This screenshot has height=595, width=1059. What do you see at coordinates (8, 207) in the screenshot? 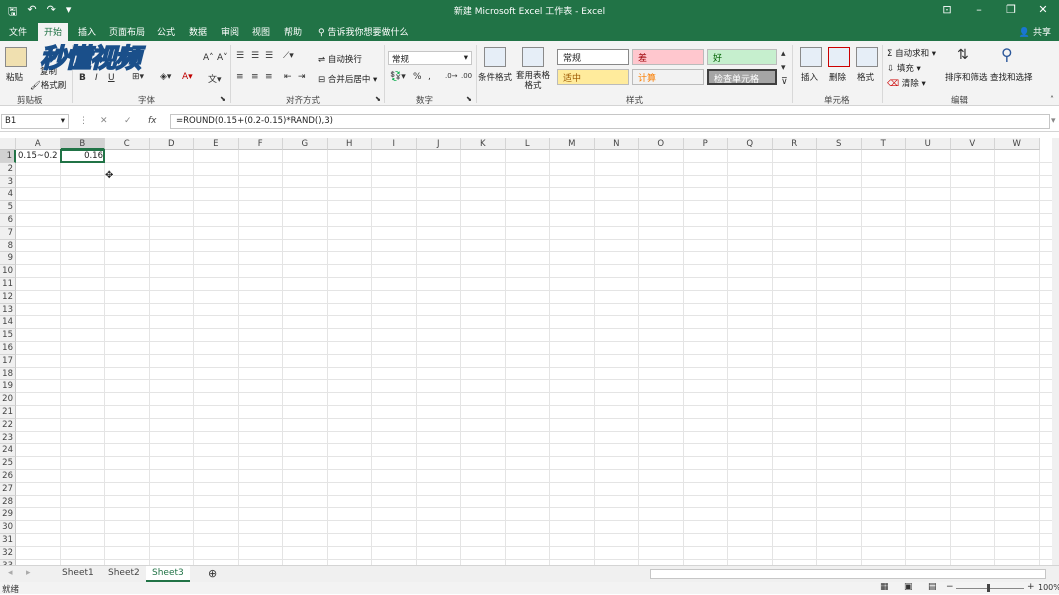
I see `row-header-5: 5` at bounding box center [8, 207].